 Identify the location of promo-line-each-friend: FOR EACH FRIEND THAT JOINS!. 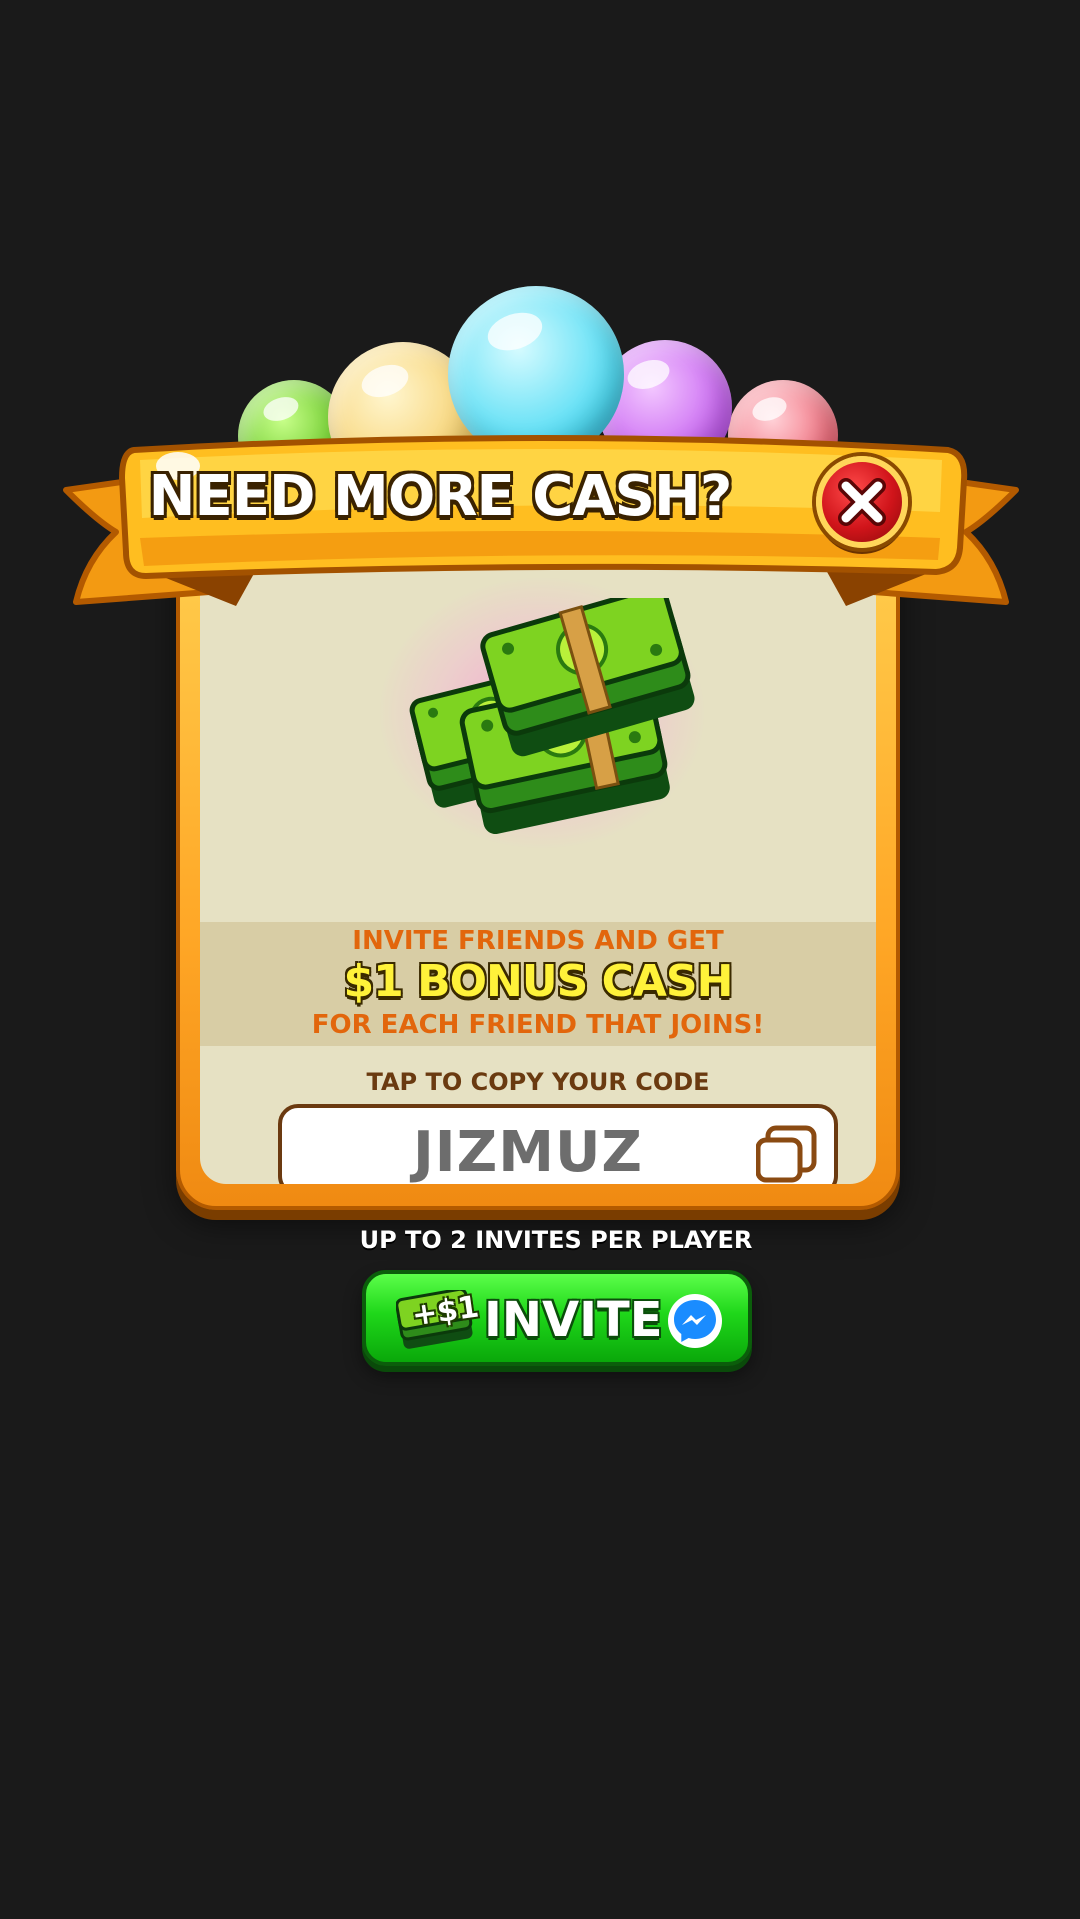
(538, 1025).